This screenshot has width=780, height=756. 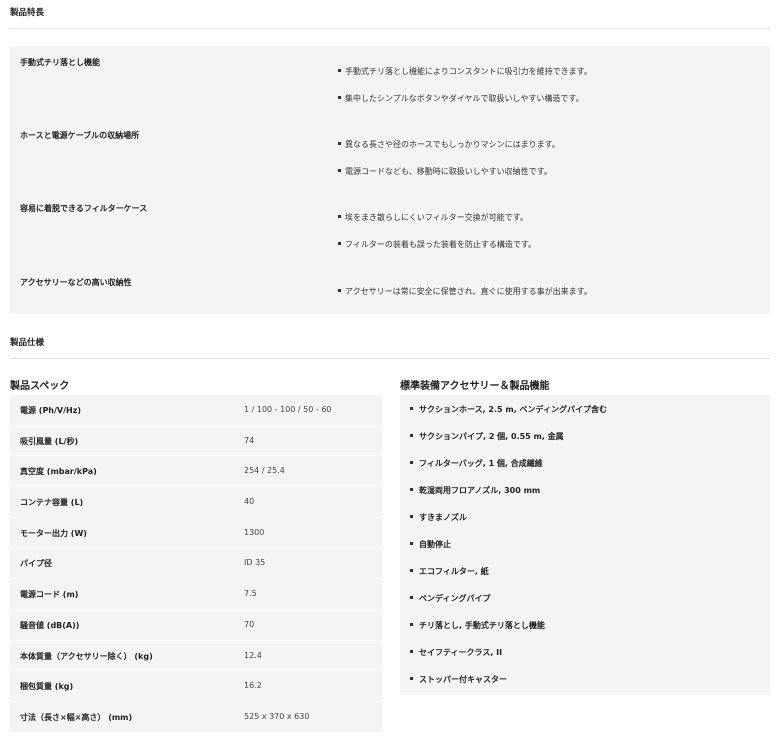 What do you see at coordinates (27, 343) in the screenshot?
I see `specs-title: 製品仕様` at bounding box center [27, 343].